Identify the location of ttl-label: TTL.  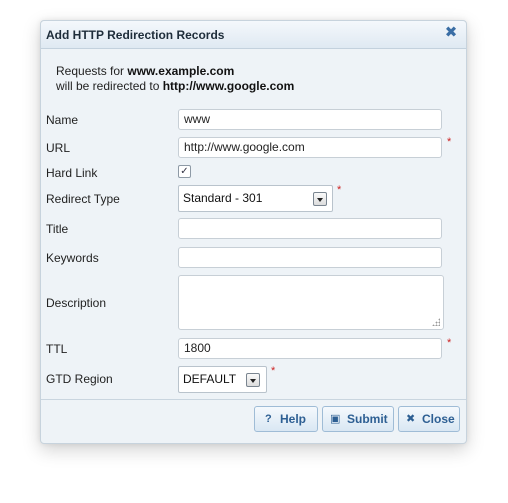
(57, 349).